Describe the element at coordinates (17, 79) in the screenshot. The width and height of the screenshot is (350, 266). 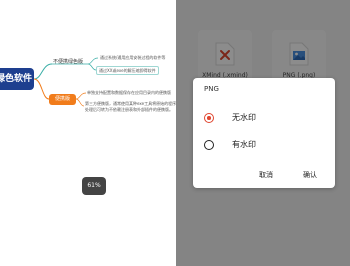
I see `root-node: 绿色软件` at that location.